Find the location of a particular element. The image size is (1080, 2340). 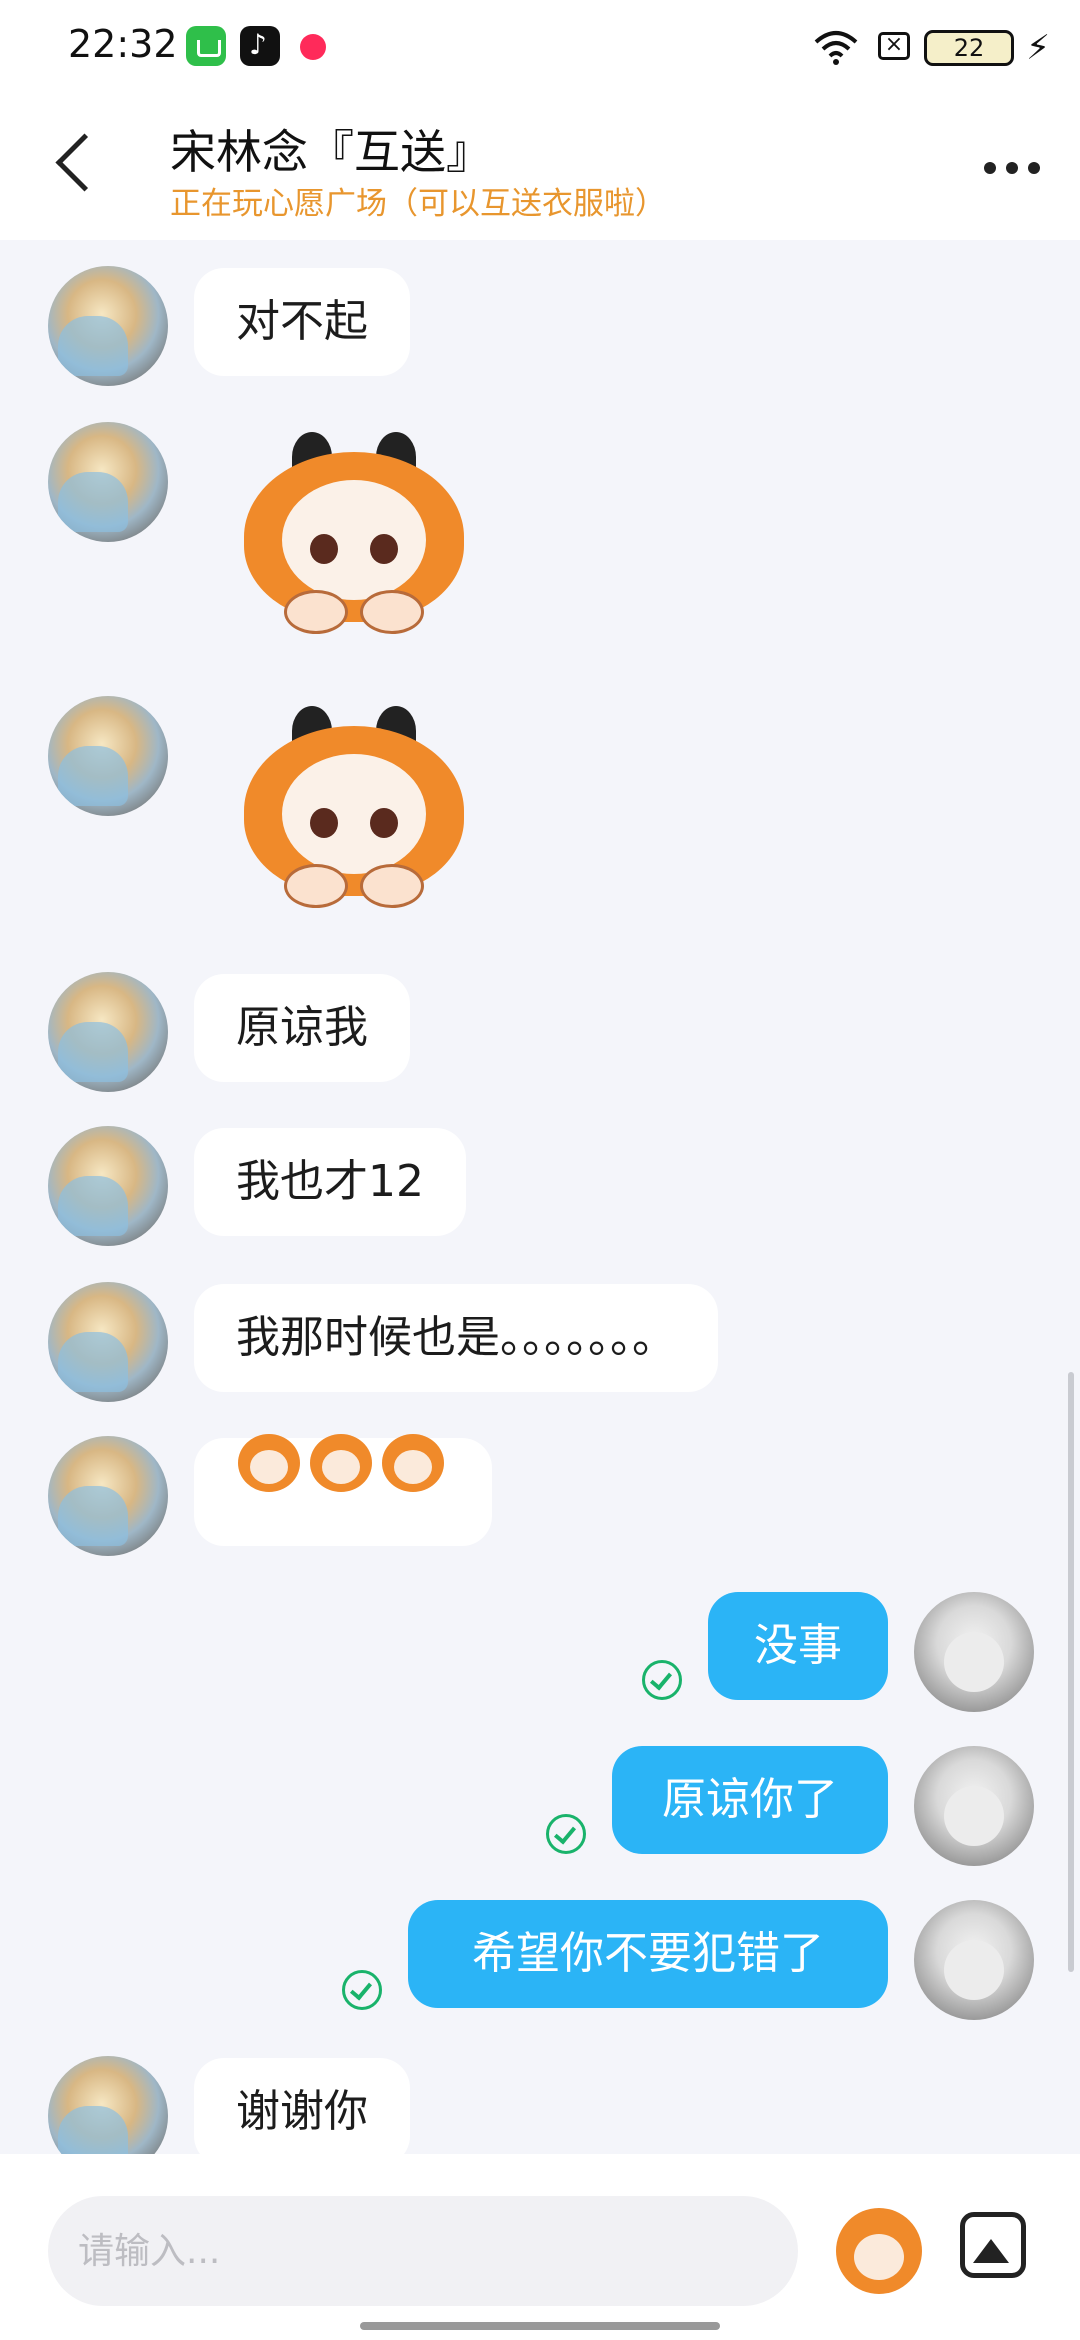

incoming-message-bubble: 我也才12 is located at coordinates (330, 1182).